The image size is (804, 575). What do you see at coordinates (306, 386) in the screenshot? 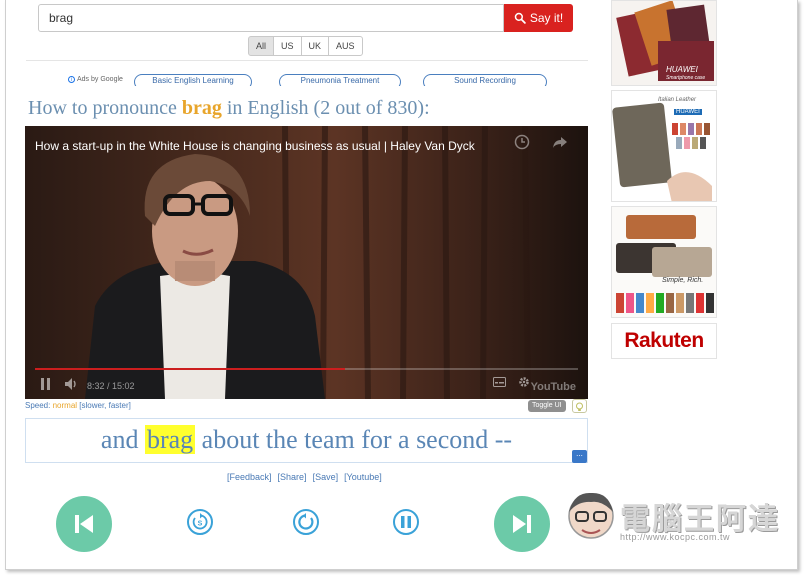
I see `video-controls: 8:32 / 15:02` at bounding box center [306, 386].